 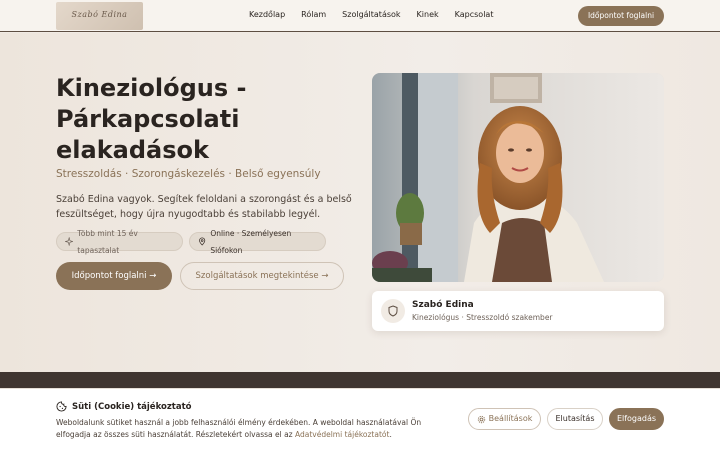 I want to click on shield-icon, so click(x=393, y=311).